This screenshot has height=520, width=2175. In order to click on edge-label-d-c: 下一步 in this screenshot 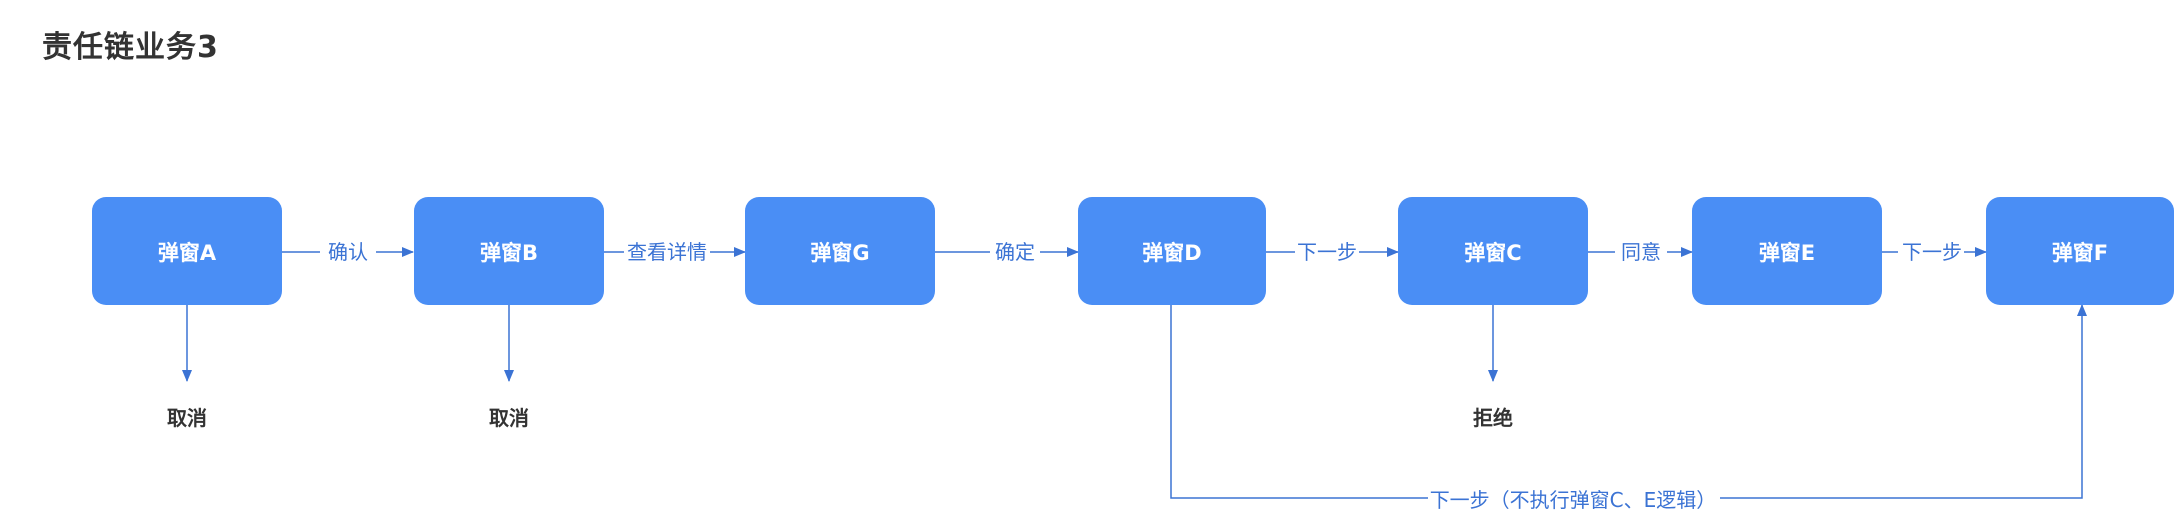, I will do `click(1327, 252)`.